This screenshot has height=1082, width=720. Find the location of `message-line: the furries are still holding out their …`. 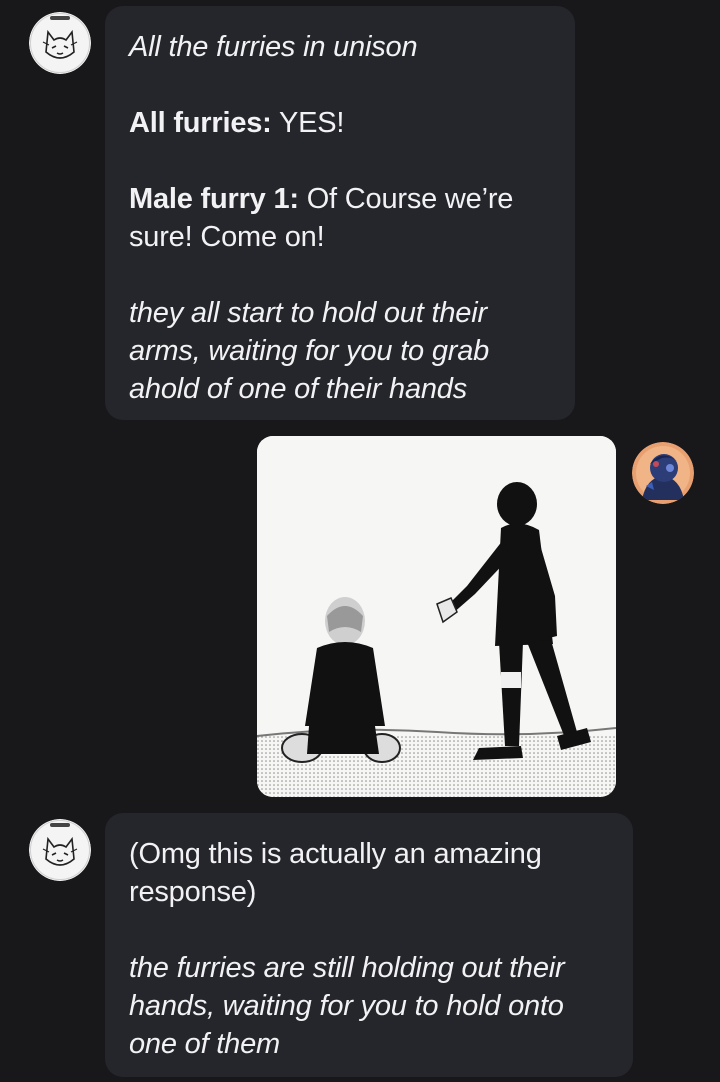

message-line: the furries are still holding out their … is located at coordinates (347, 1006).